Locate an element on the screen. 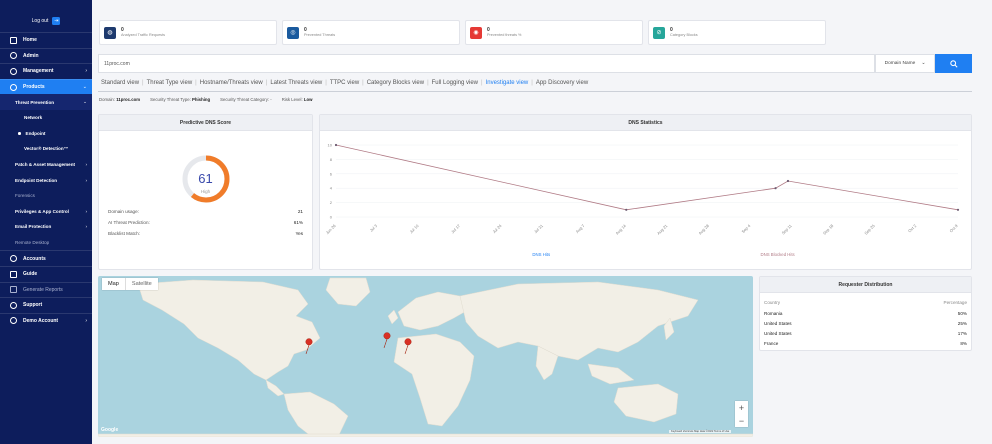  sidebar-item-accounts: Accounts is located at coordinates (46, 258).